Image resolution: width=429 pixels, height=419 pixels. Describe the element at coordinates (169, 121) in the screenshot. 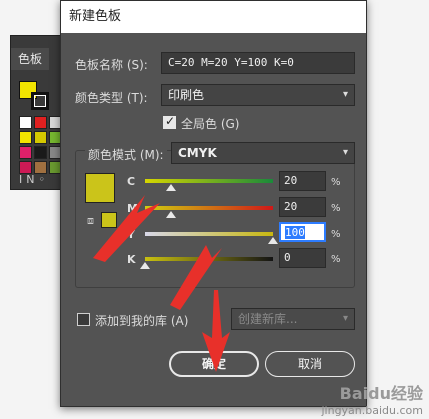

I see `global-color-checkbox` at that location.